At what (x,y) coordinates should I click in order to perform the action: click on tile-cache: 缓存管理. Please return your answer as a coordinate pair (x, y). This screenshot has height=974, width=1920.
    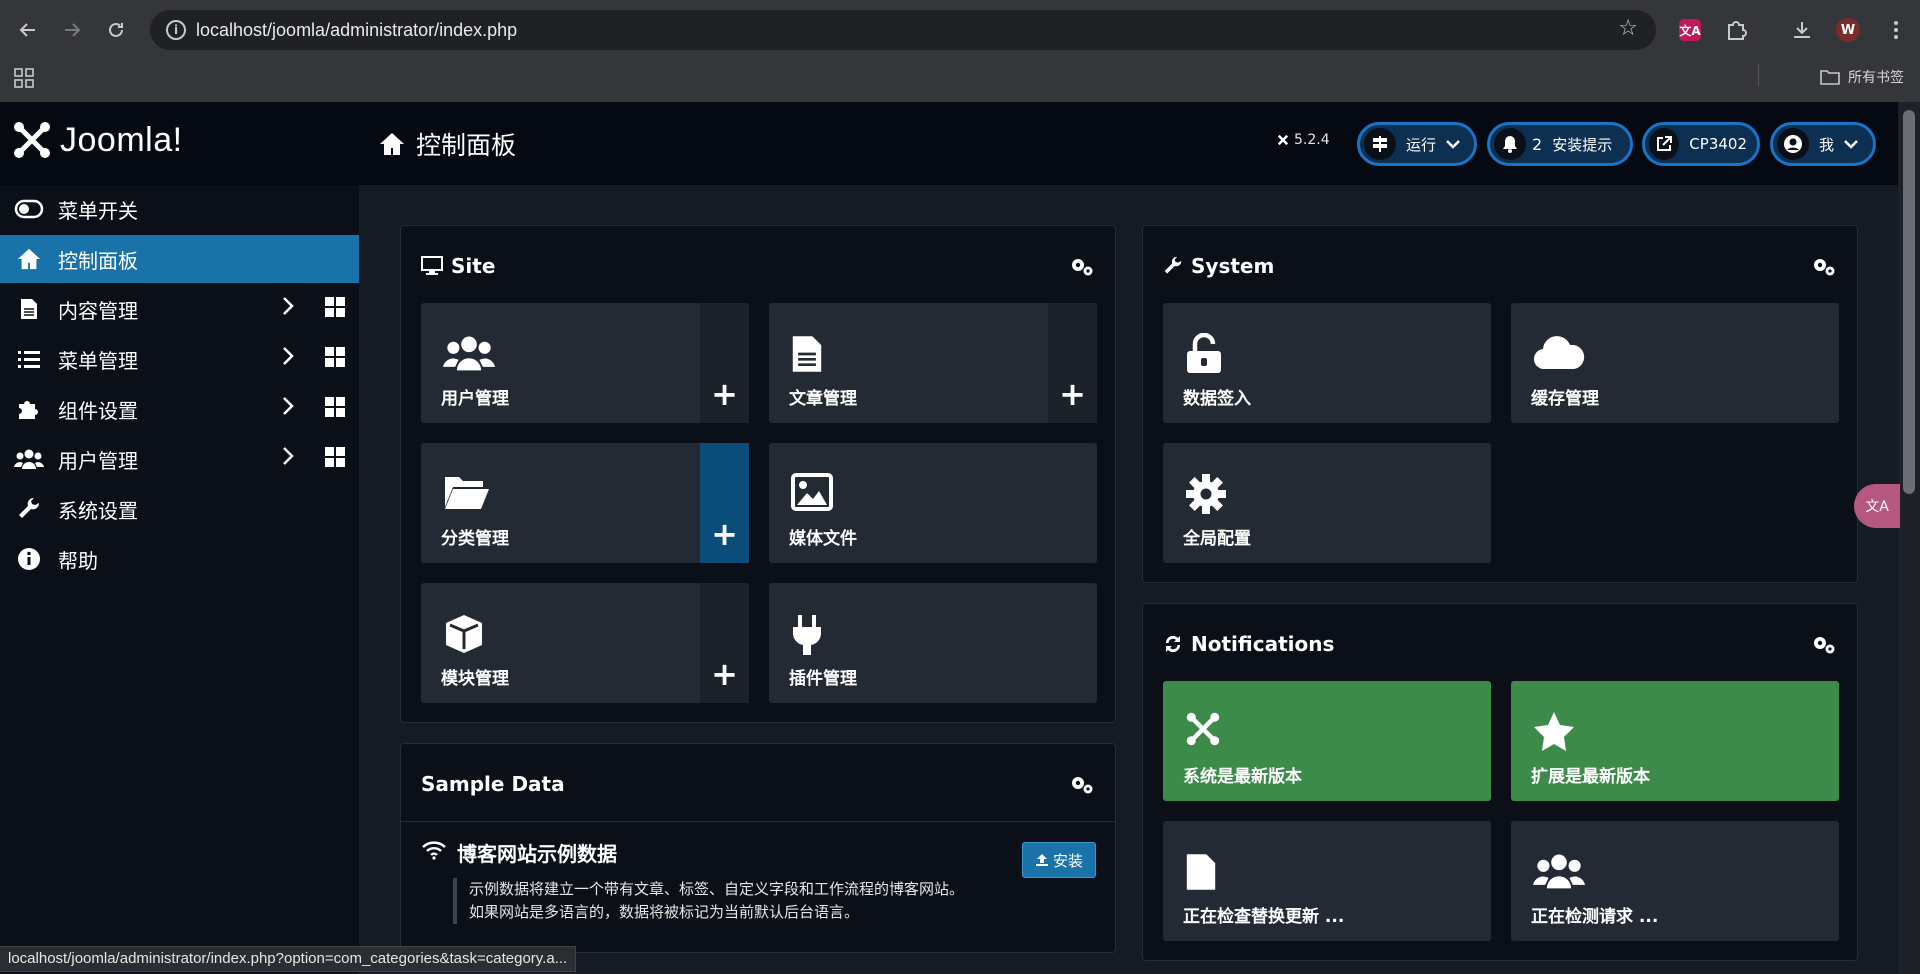
    Looking at the image, I should click on (1675, 363).